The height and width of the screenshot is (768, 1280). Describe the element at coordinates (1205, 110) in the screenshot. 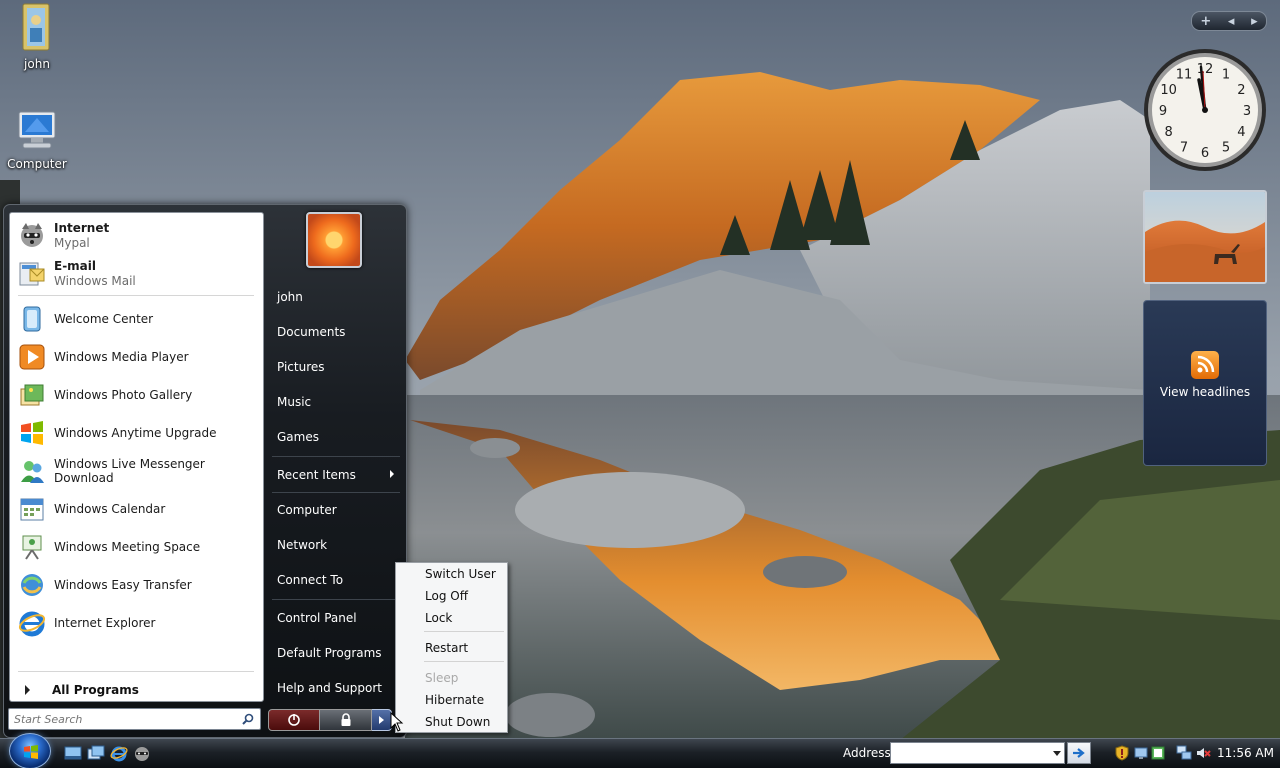

I see `clock-gadget: 12 1 2 3 4 5 6 7 8 9 10 11` at that location.